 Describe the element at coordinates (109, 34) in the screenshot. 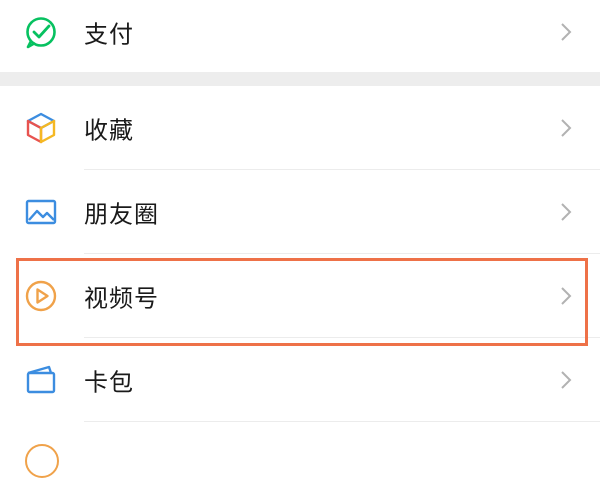

I see `menu-item-label-pay: 支付` at that location.